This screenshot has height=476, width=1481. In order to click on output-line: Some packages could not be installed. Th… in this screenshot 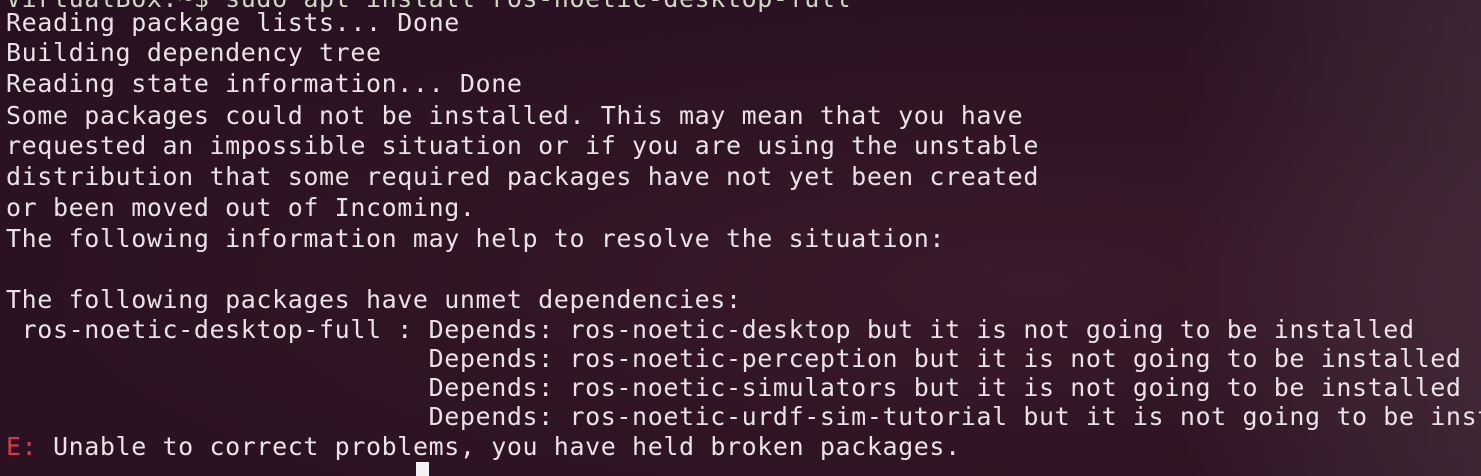, I will do `click(515, 115)`.